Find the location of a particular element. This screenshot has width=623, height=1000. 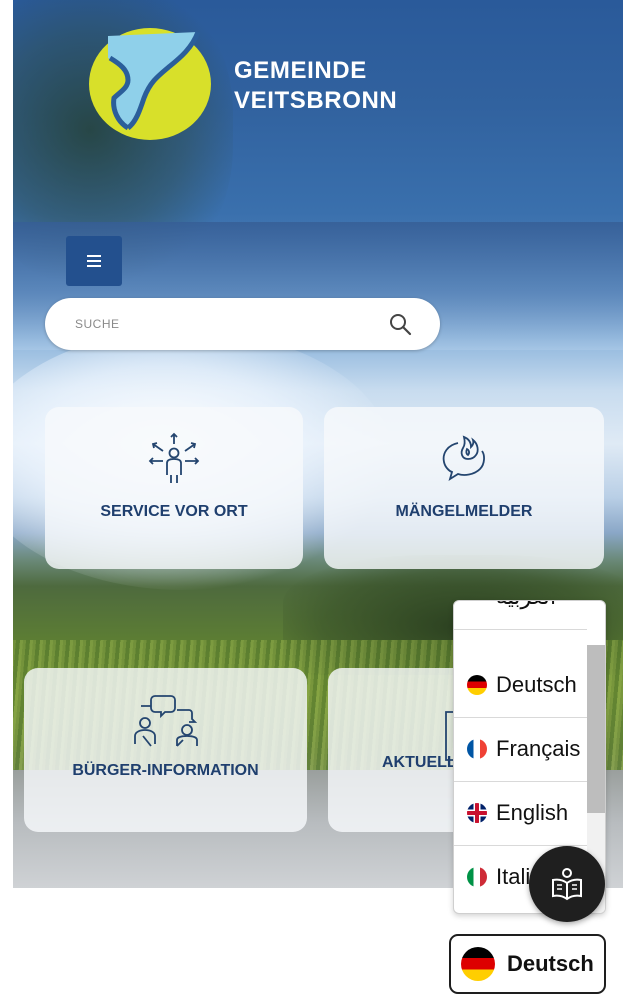

language-label: Deutsch is located at coordinates (536, 684).